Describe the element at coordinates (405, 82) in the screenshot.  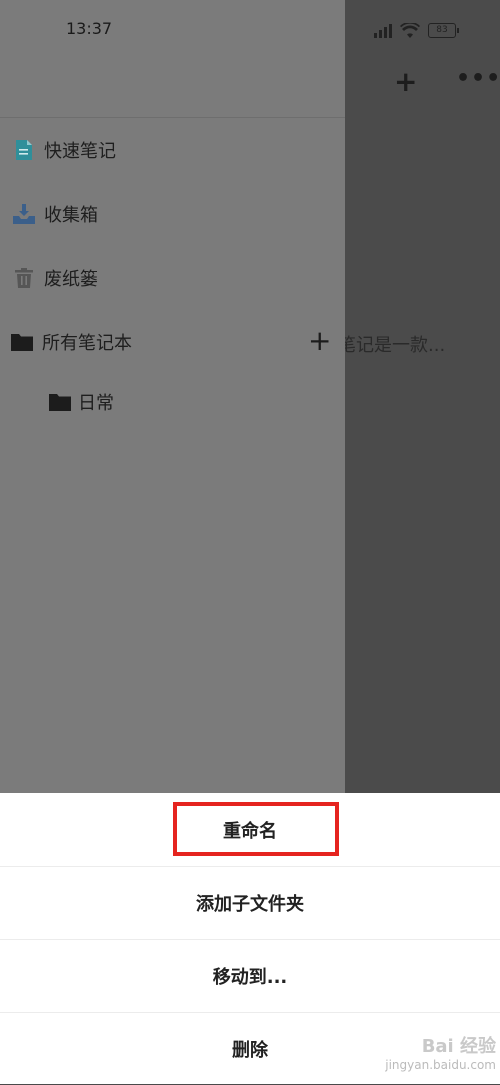
I see `add-note-icon: +` at that location.